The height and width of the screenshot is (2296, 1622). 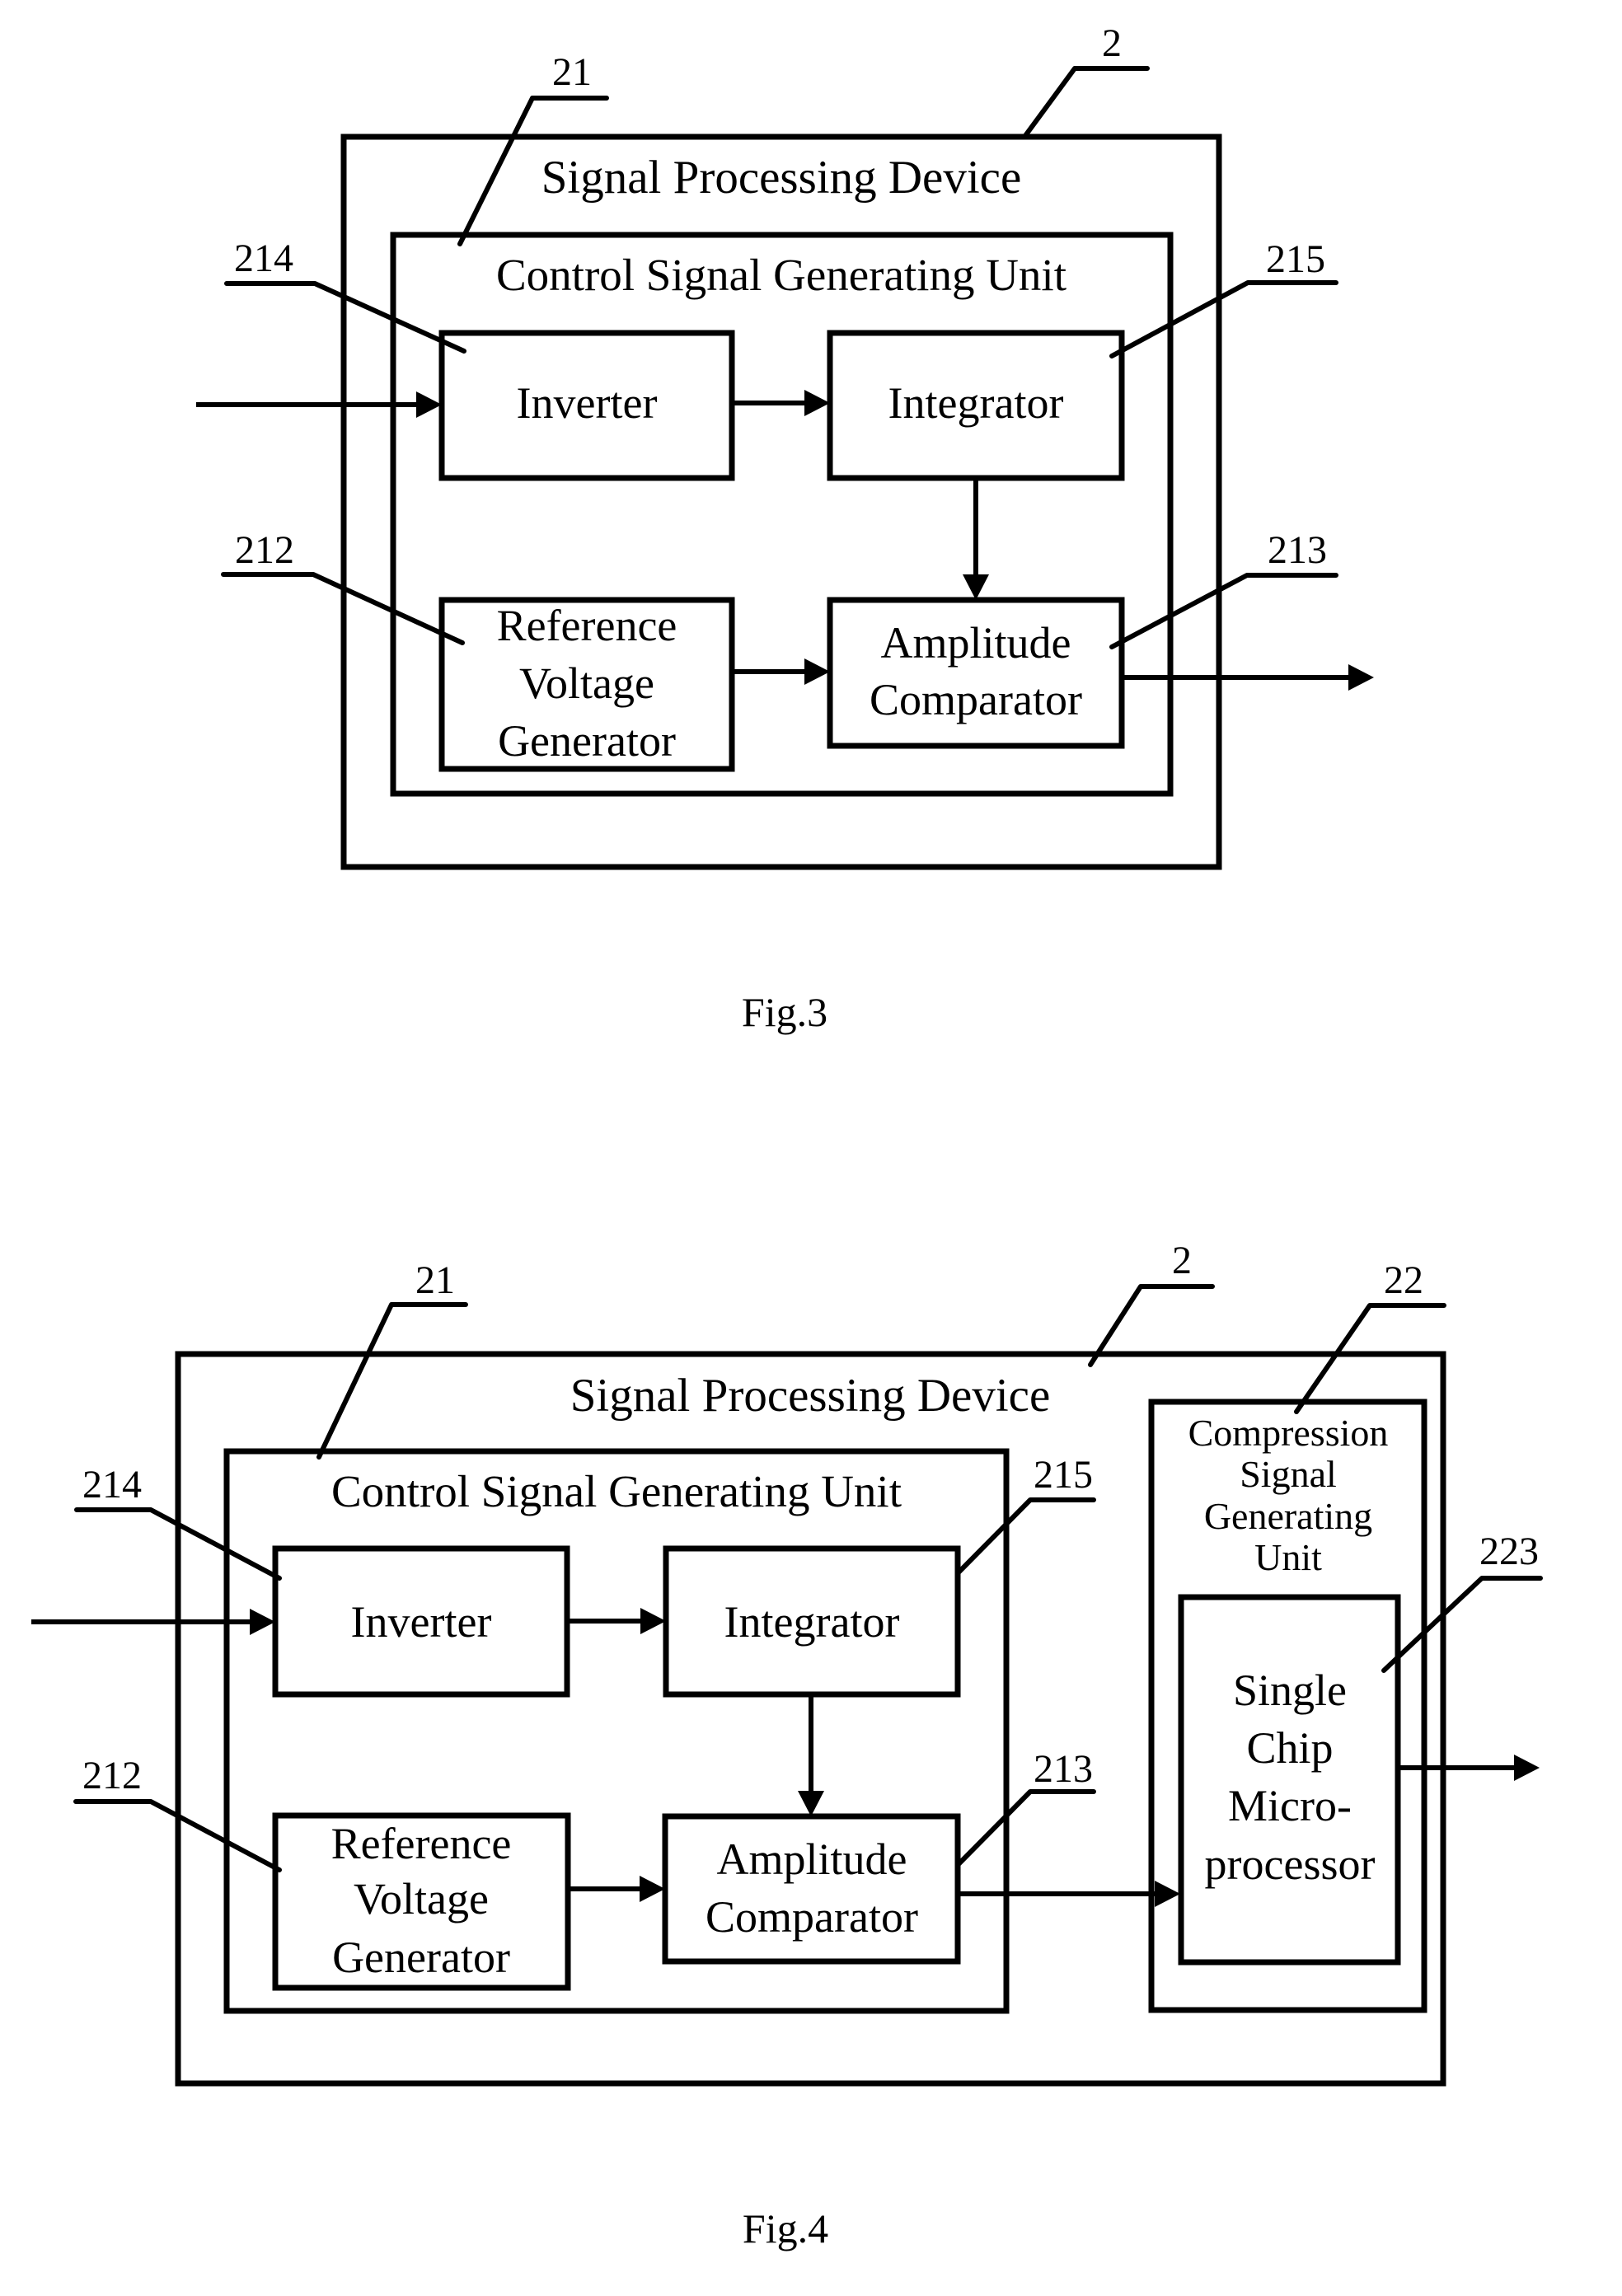 What do you see at coordinates (1509, 1551) in the screenshot?
I see `ref-number: 223` at bounding box center [1509, 1551].